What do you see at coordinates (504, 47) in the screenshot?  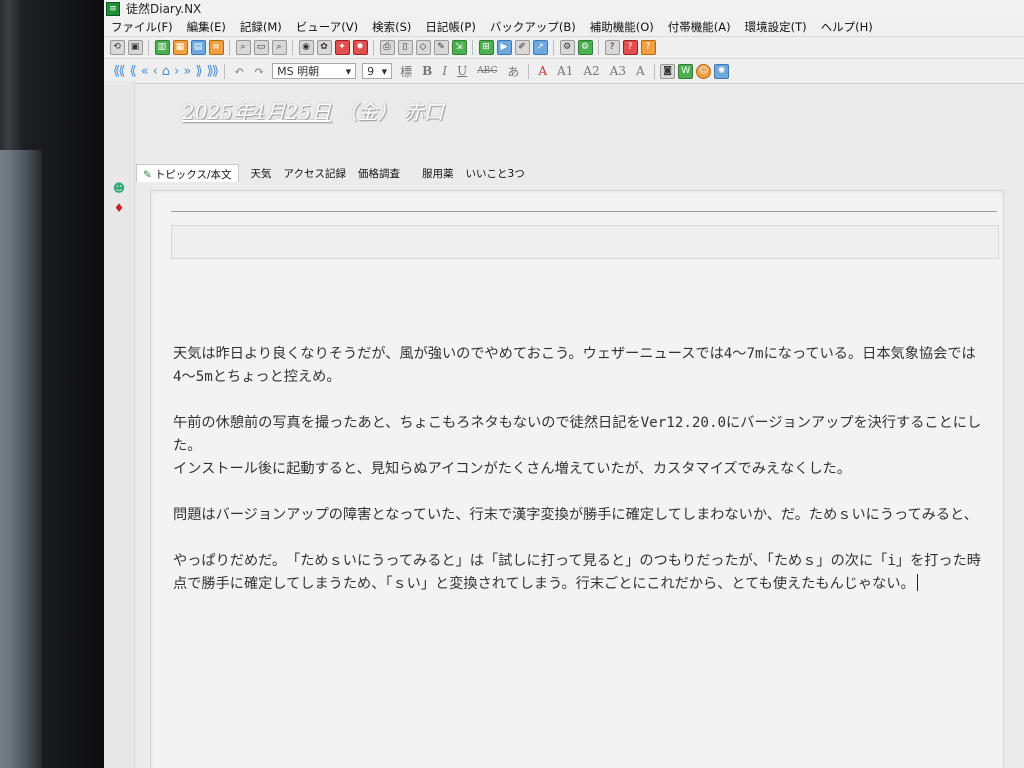 I see `forward-icon: ▶` at bounding box center [504, 47].